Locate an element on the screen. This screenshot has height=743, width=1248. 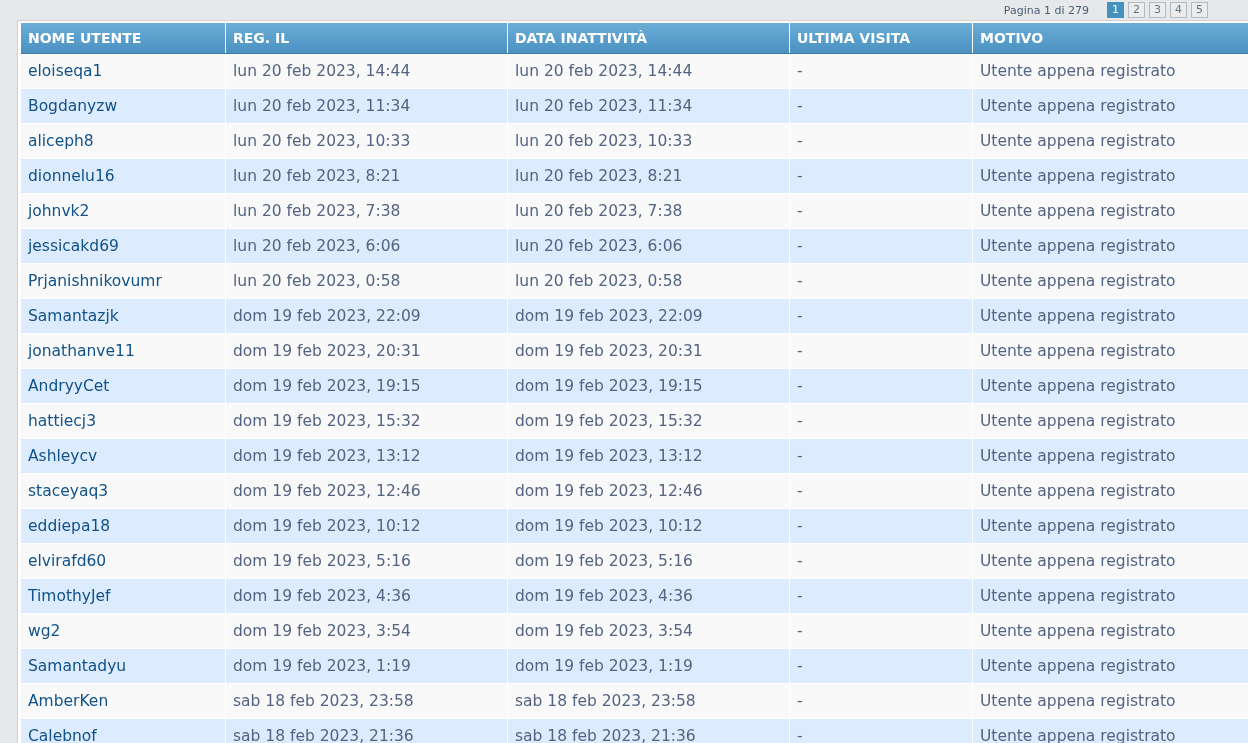
column-header: REG. IL is located at coordinates (366, 38).